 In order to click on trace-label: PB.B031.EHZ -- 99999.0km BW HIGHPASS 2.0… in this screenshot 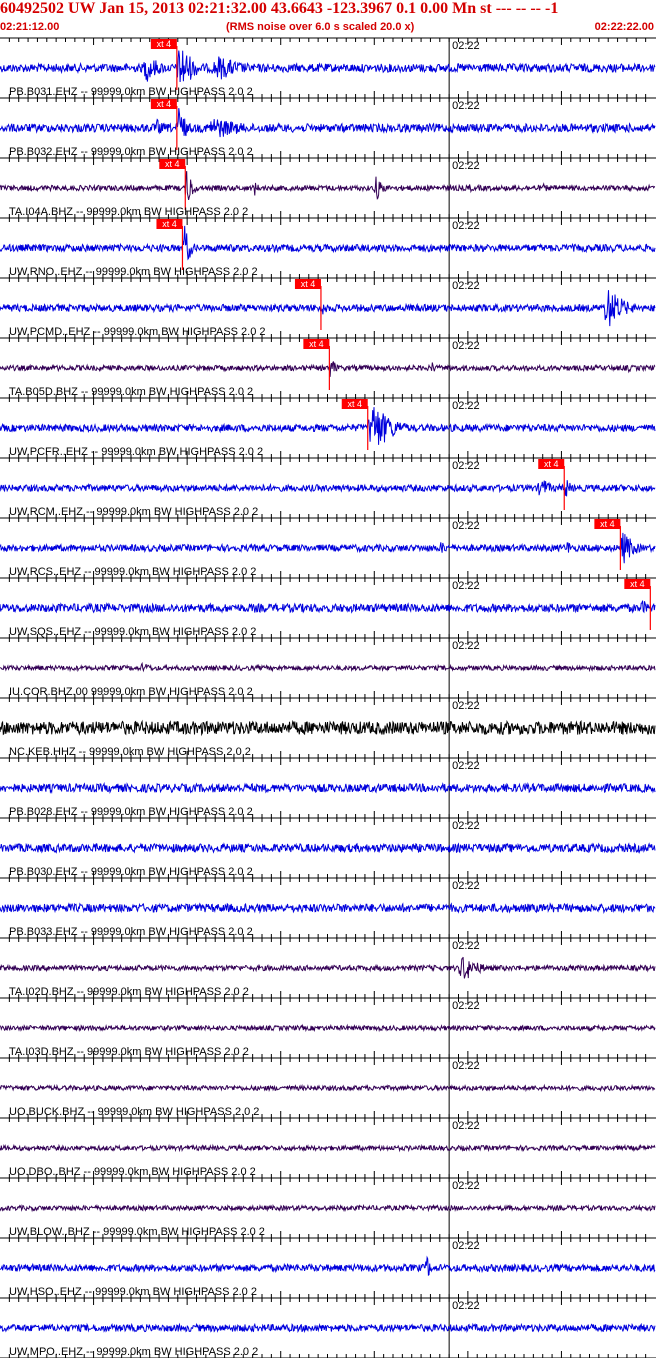, I will do `click(131, 92)`.